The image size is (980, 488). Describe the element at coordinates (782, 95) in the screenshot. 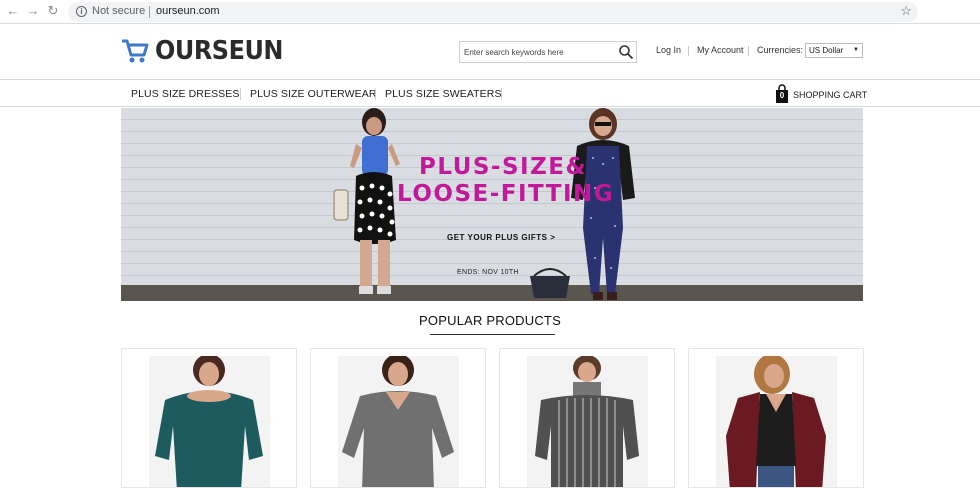

I see `cart-count: 0` at that location.